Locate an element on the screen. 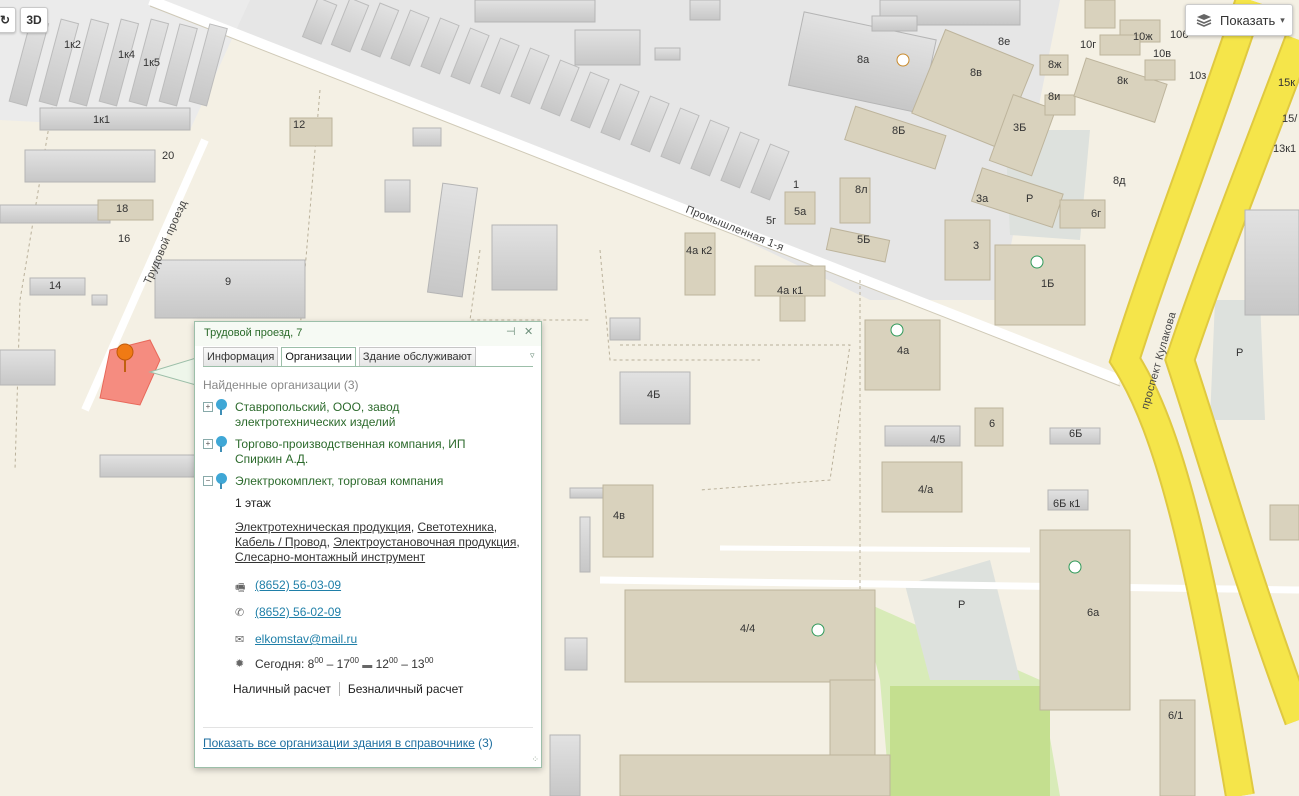 The height and width of the screenshot is (796, 1299). building-label: 6Б is located at coordinates (1075, 434).